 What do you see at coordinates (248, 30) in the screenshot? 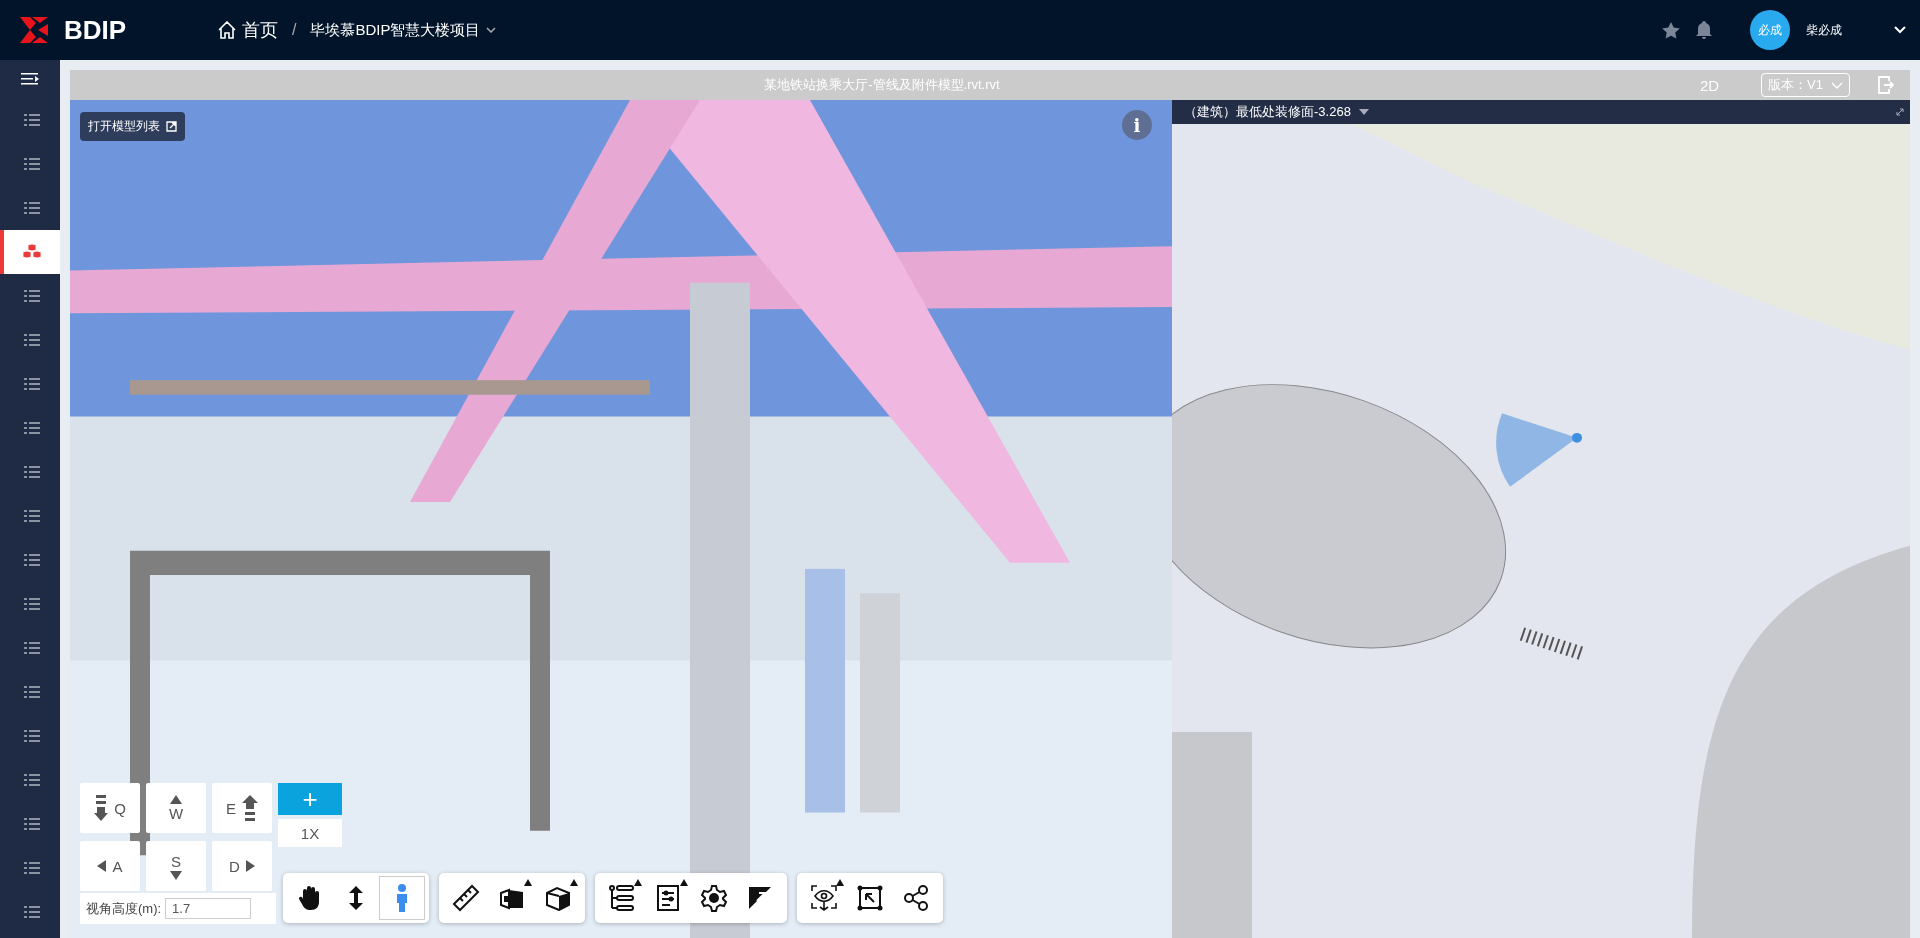
I see `home-link: 首页` at bounding box center [248, 30].